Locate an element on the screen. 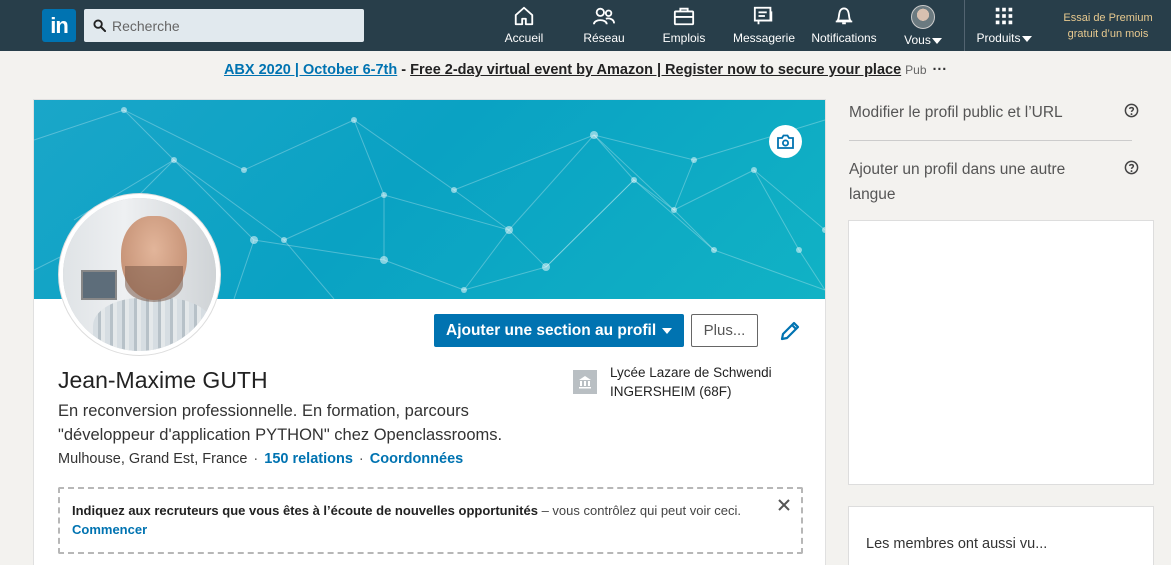  add-profile-section-button: Ajouter une section au profil is located at coordinates (559, 330).